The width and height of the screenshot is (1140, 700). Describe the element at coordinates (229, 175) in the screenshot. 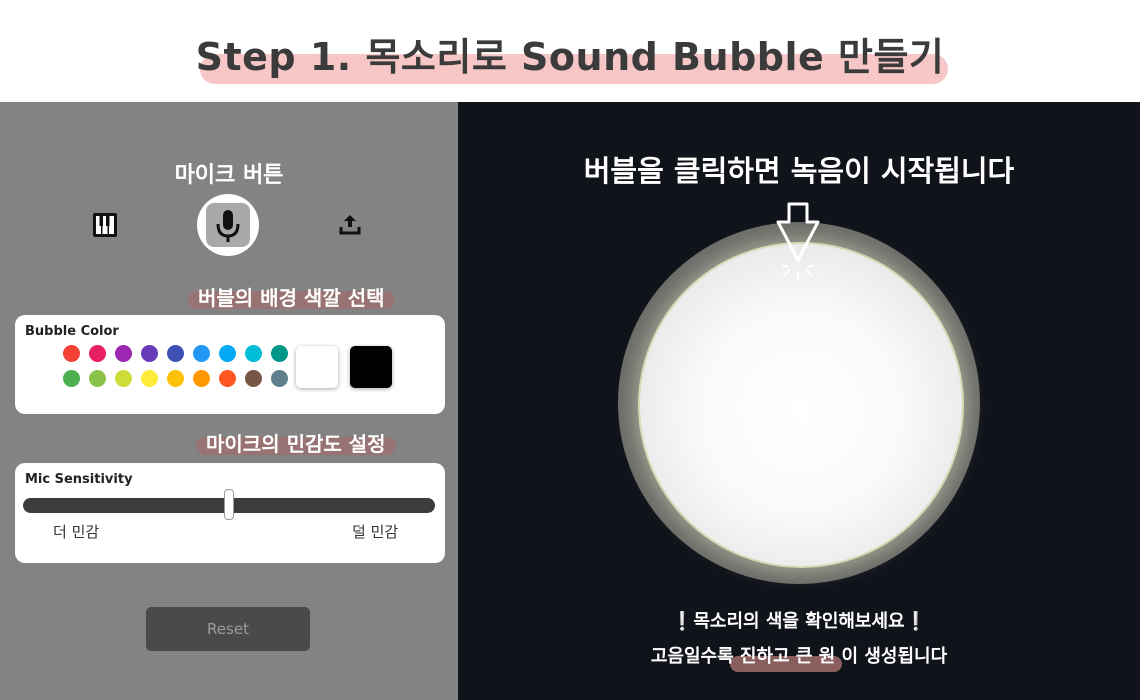

I see `mic-button-heading: 마이크 버튼` at that location.